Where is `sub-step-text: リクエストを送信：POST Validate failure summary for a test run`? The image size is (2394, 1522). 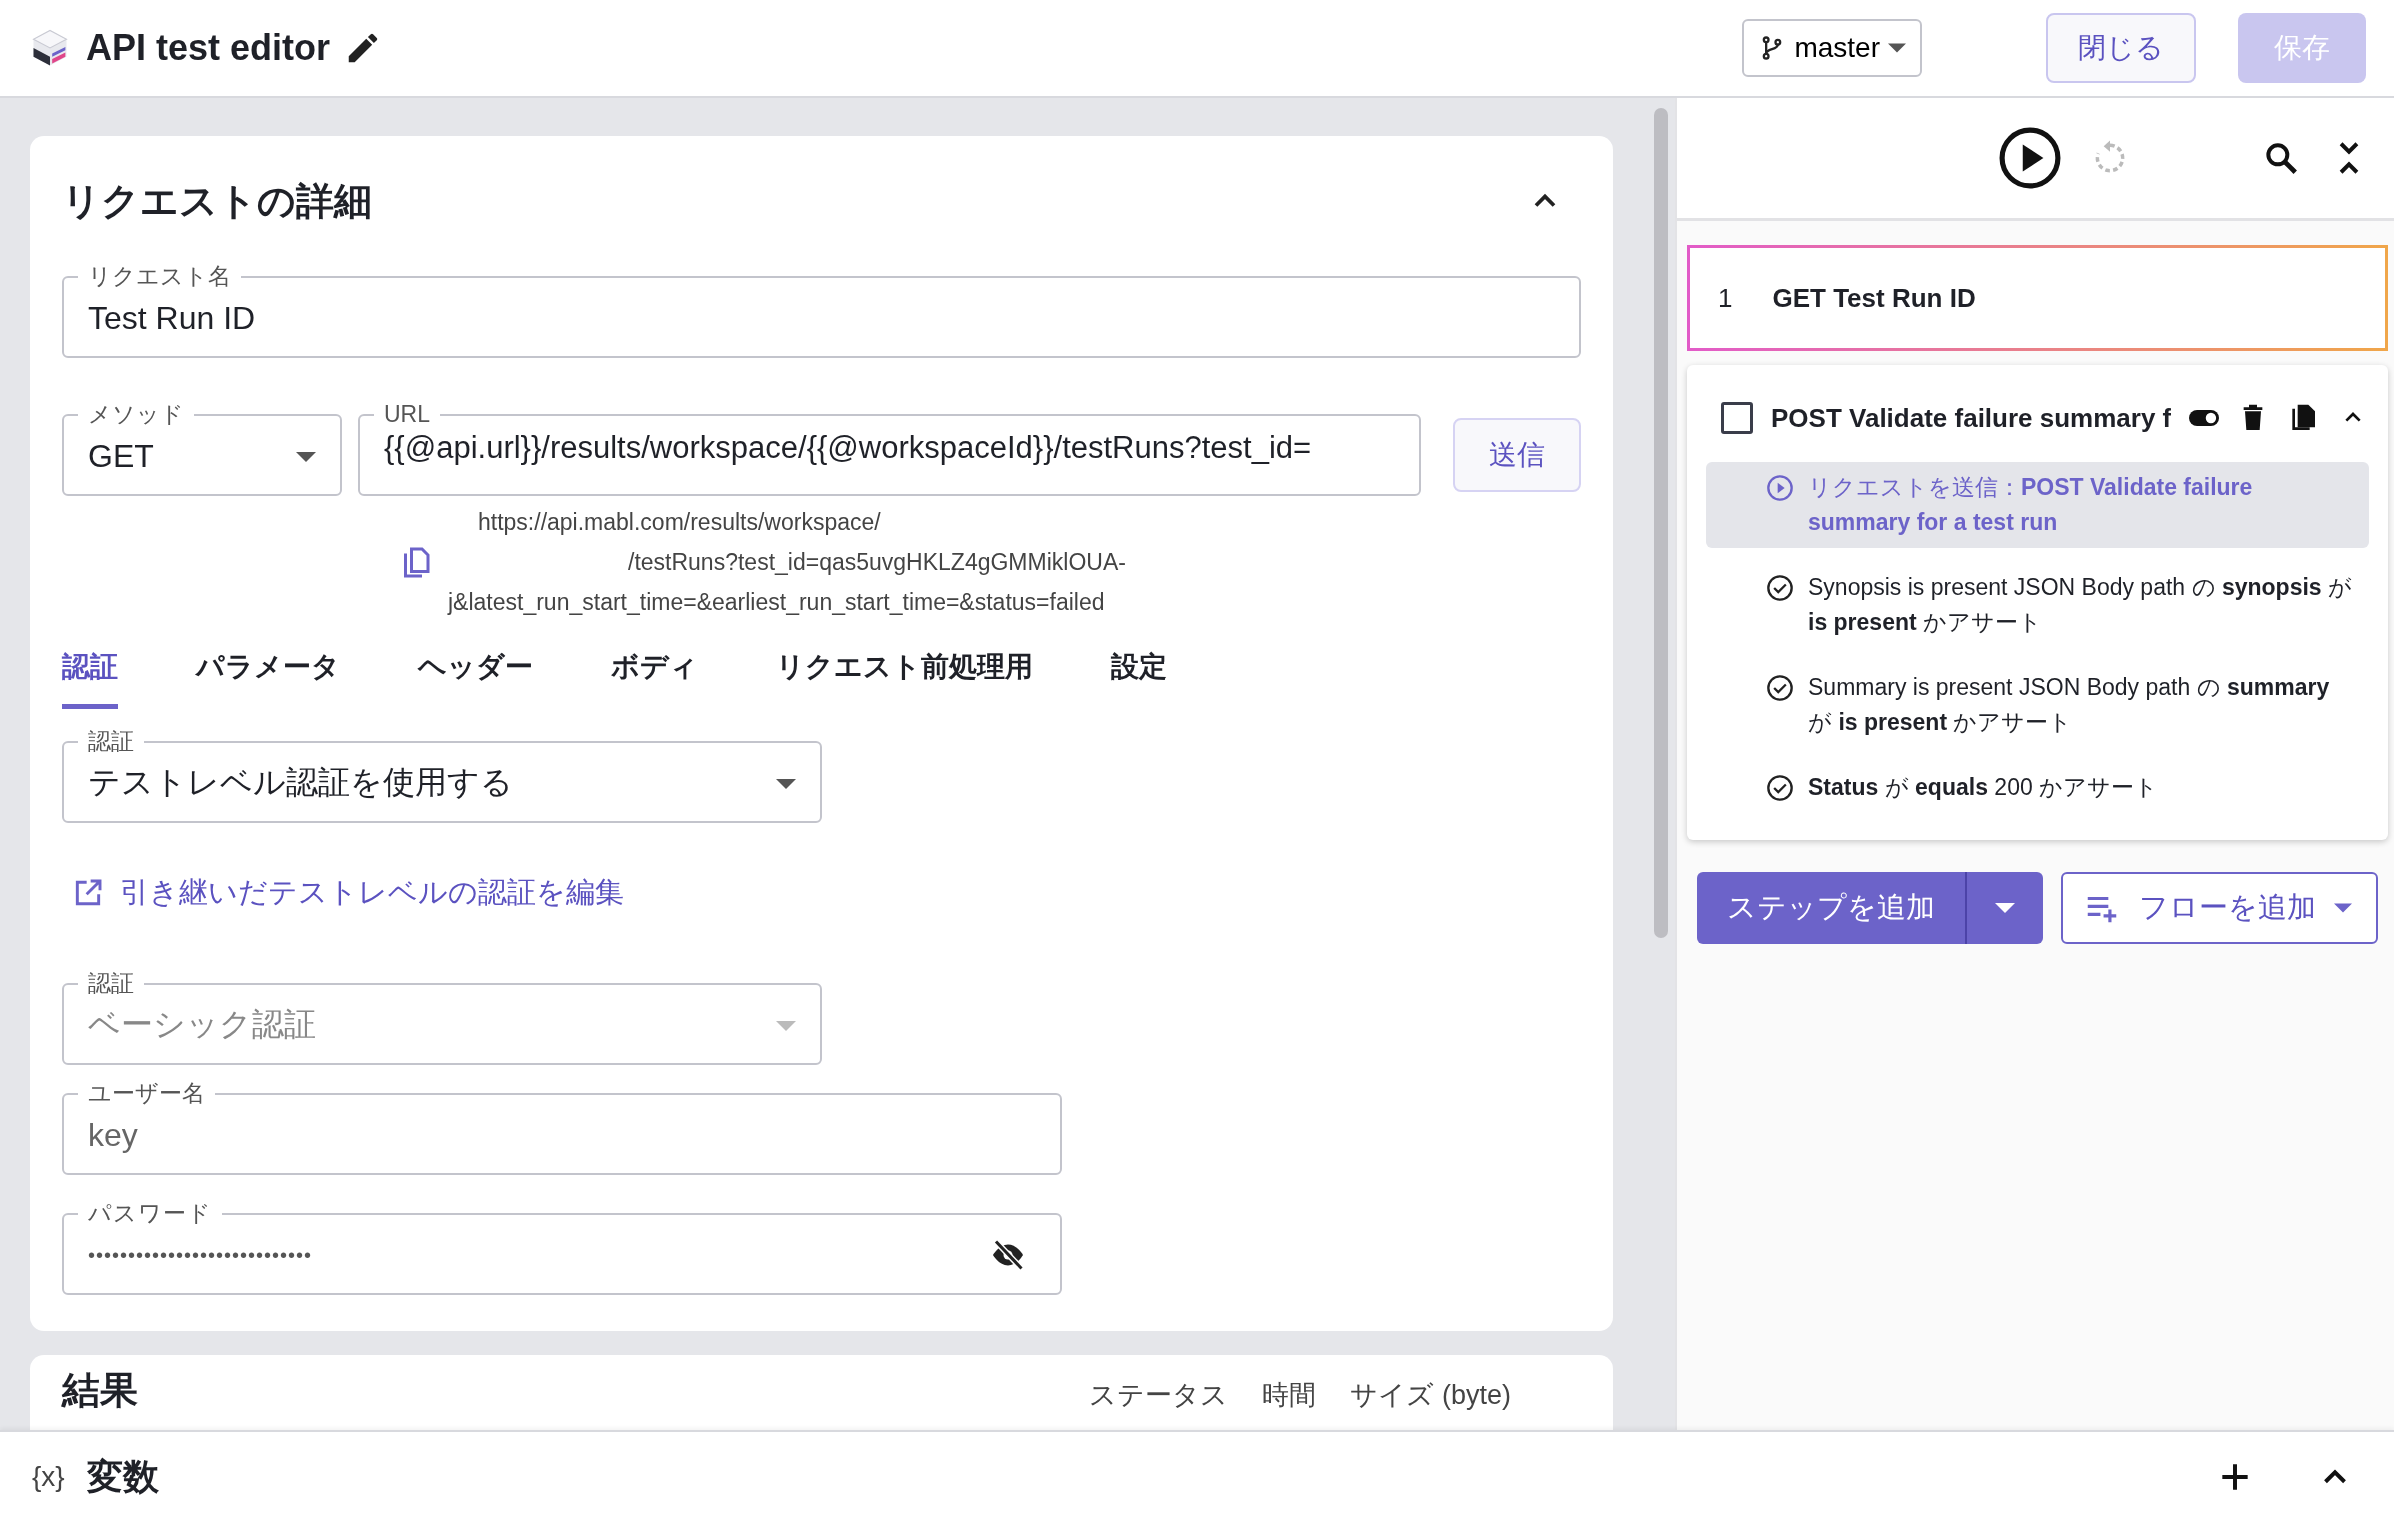 sub-step-text: リクエストを送信：POST Validate failure summary for a test run is located at coordinates (2031, 505).